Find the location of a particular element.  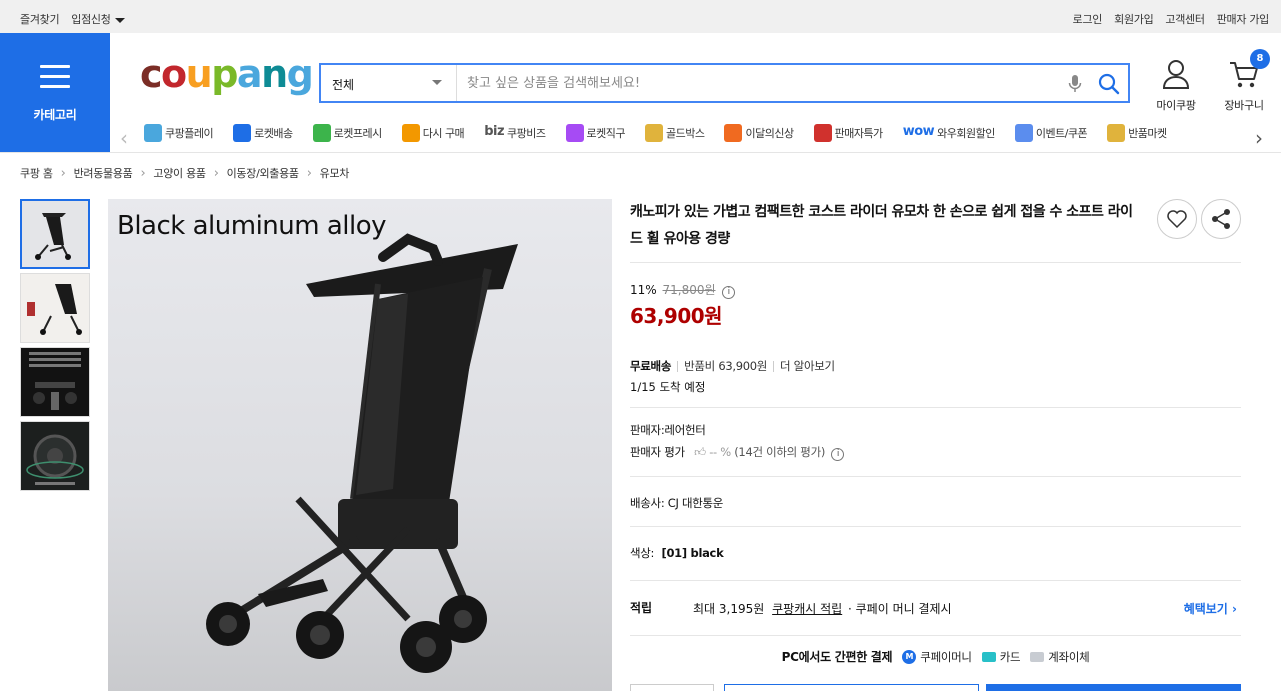

reward-note: · 쿠페이 머니 결제시 is located at coordinates (900, 609).